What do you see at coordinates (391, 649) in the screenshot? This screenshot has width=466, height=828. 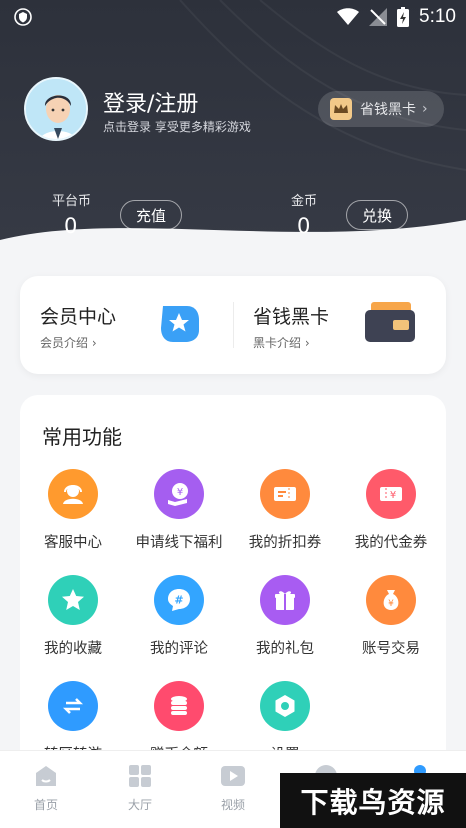 I see `account-trade-label: 账号交易` at bounding box center [391, 649].